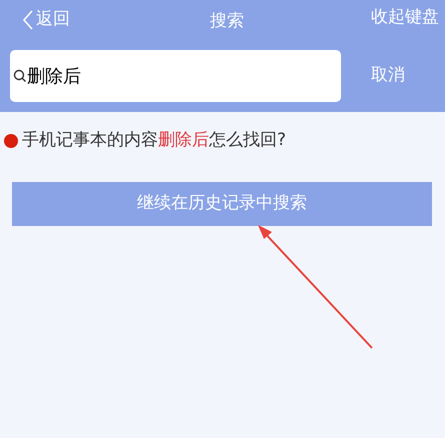 This screenshot has height=438, width=445. Describe the element at coordinates (154, 141) in the screenshot. I see `suggestion-text: 手机记事本的内容删除后怎么找回?` at that location.